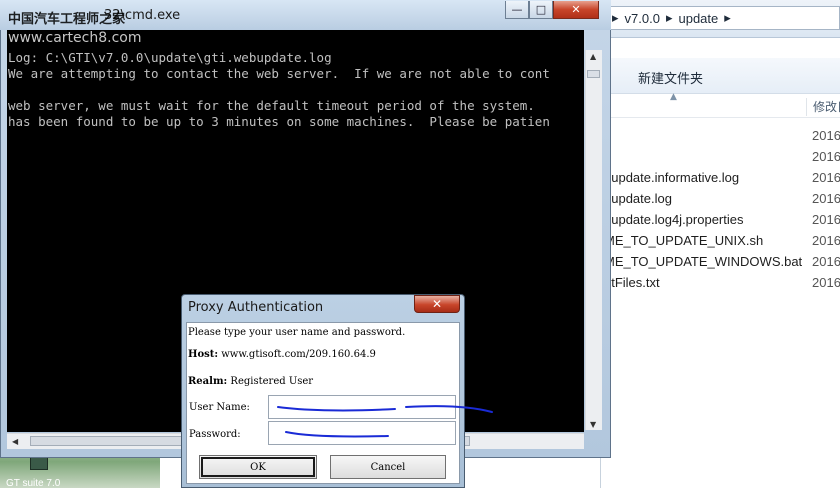  Describe the element at coordinates (698, 18) in the screenshot. I see `breadcrumb-item-update: update` at that location.